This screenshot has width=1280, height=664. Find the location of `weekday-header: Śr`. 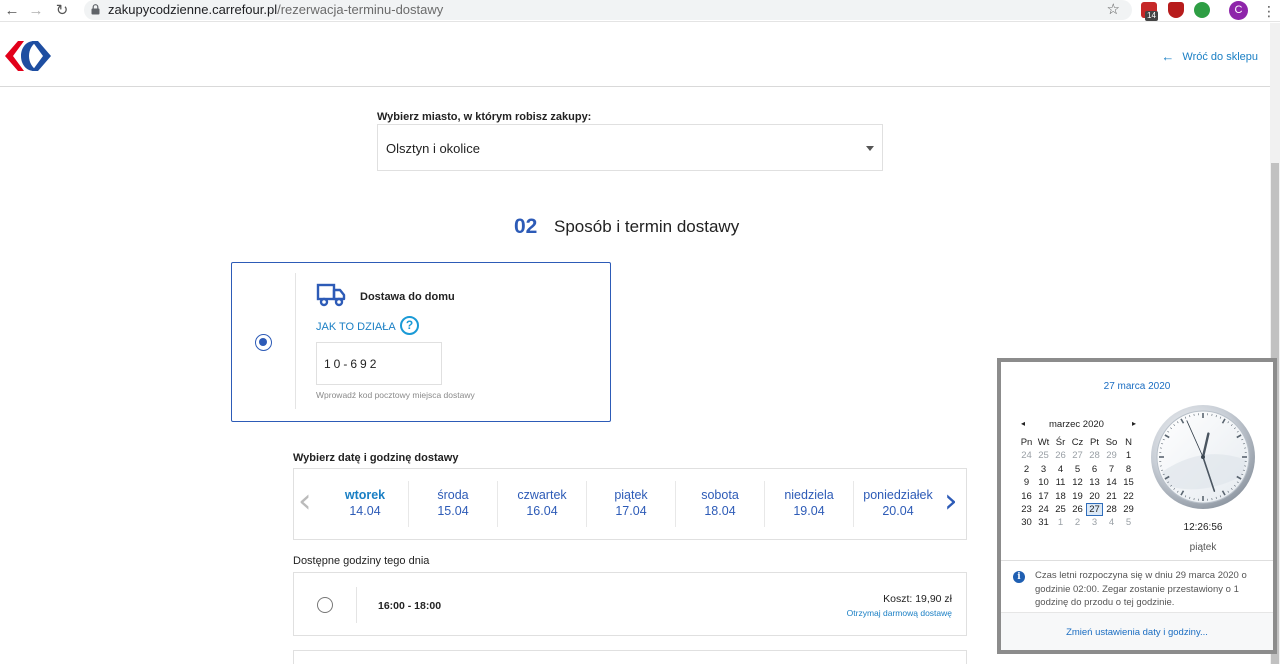

weekday-header: Śr is located at coordinates (1060, 442).